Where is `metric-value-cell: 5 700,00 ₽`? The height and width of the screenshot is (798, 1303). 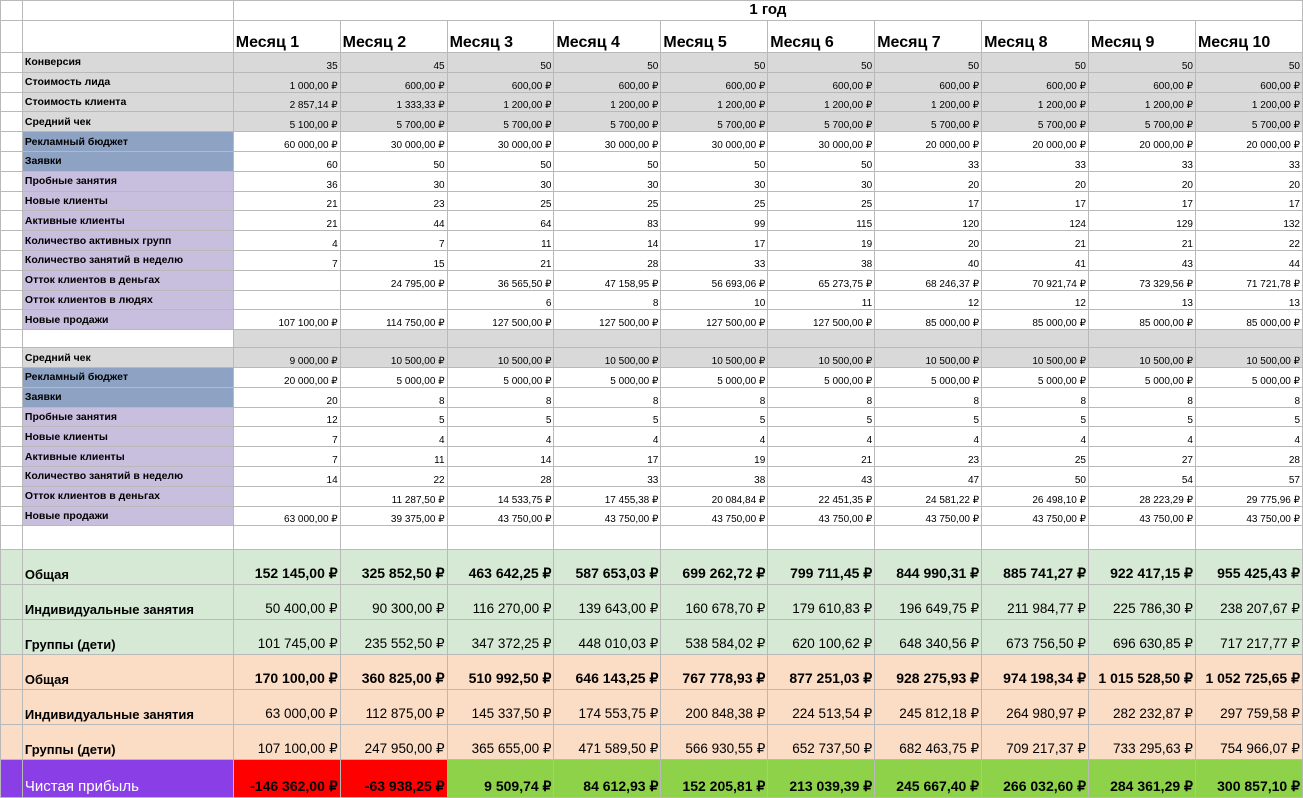
metric-value-cell: 5 700,00 ₽ is located at coordinates (928, 122).